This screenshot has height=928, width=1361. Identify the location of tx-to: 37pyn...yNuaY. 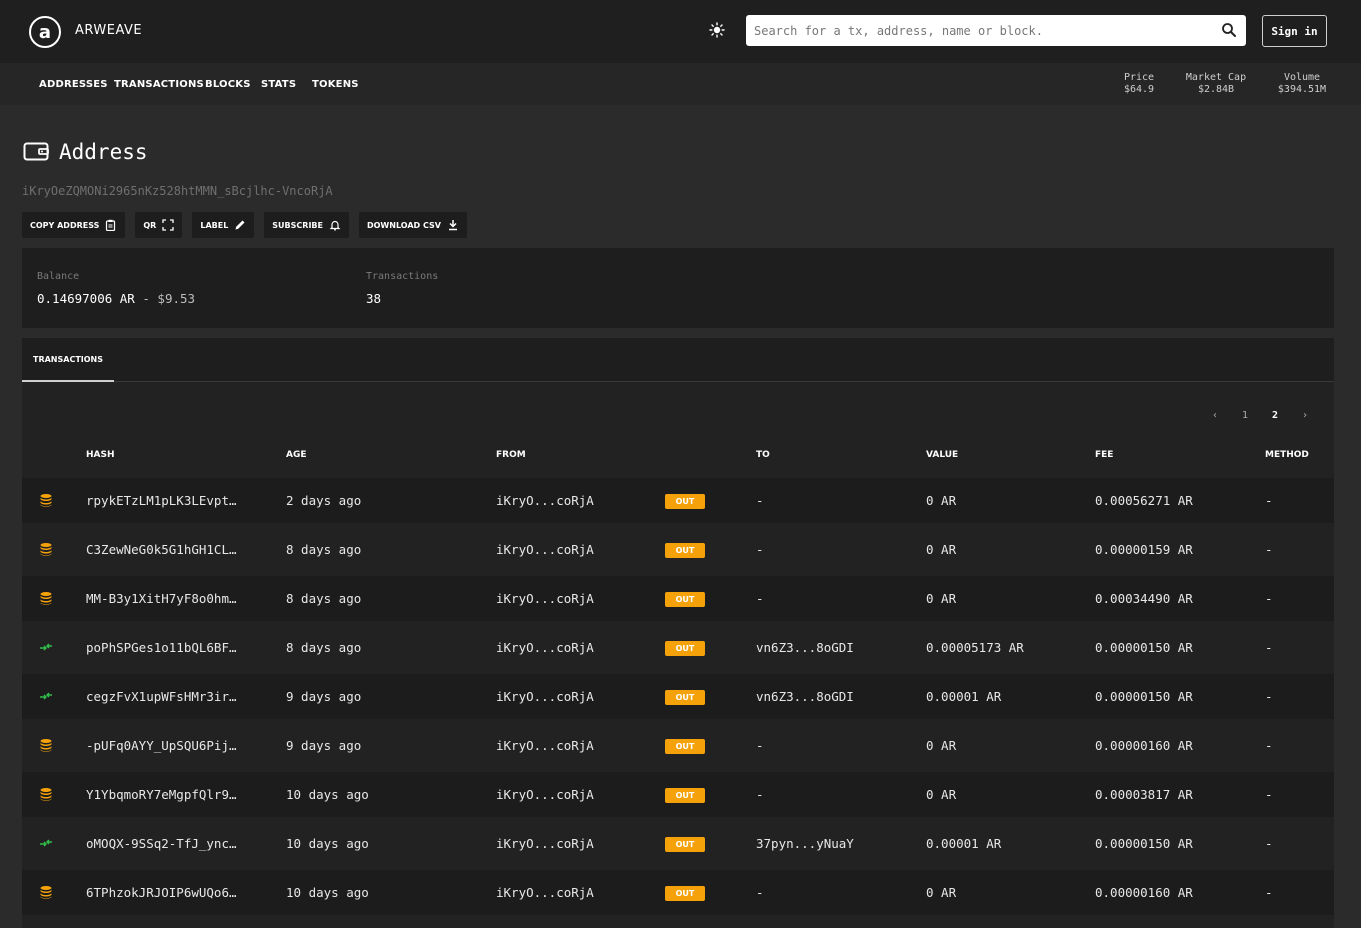
(805, 843).